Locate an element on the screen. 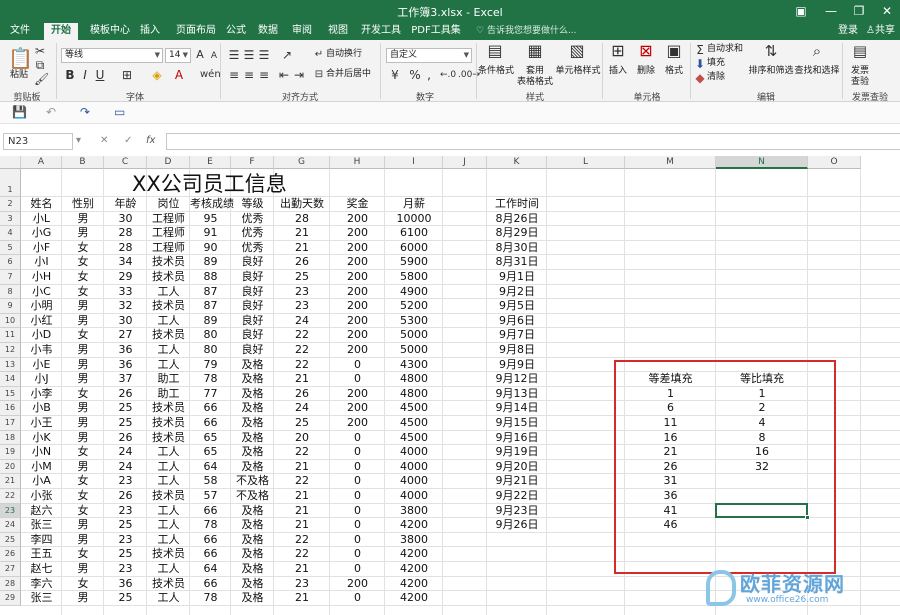 The height and width of the screenshot is (615, 900). grow-font-icon: A is located at coordinates (200, 55).